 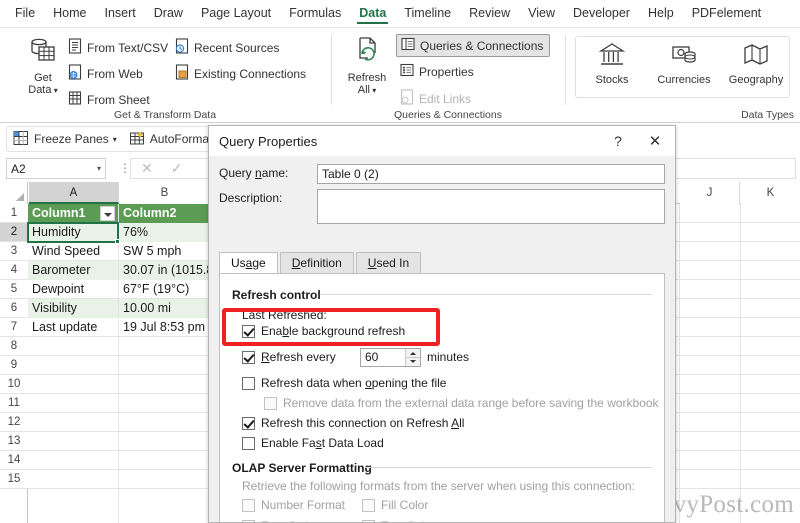 What do you see at coordinates (105, 73) in the screenshot?
I see `from-web-button: From Web` at bounding box center [105, 73].